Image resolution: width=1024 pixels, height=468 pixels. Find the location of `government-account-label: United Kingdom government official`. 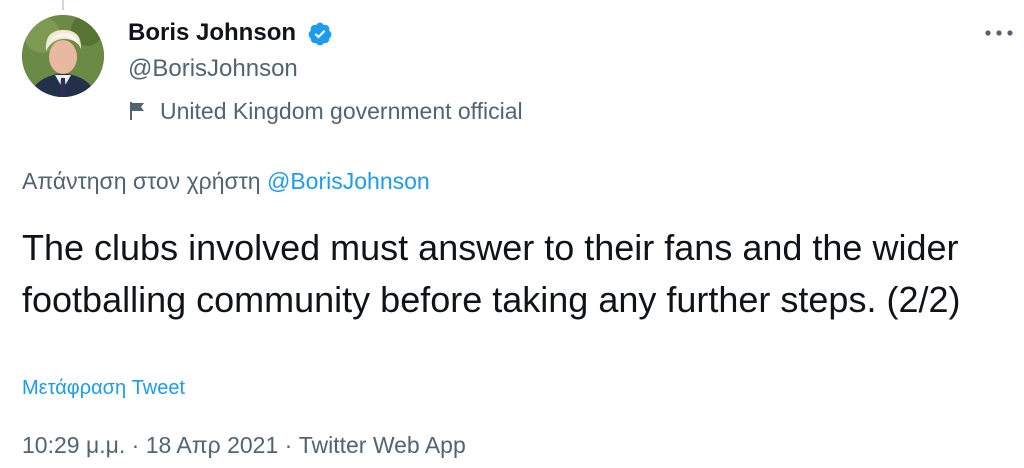

government-account-label: United Kingdom government official is located at coordinates (325, 111).